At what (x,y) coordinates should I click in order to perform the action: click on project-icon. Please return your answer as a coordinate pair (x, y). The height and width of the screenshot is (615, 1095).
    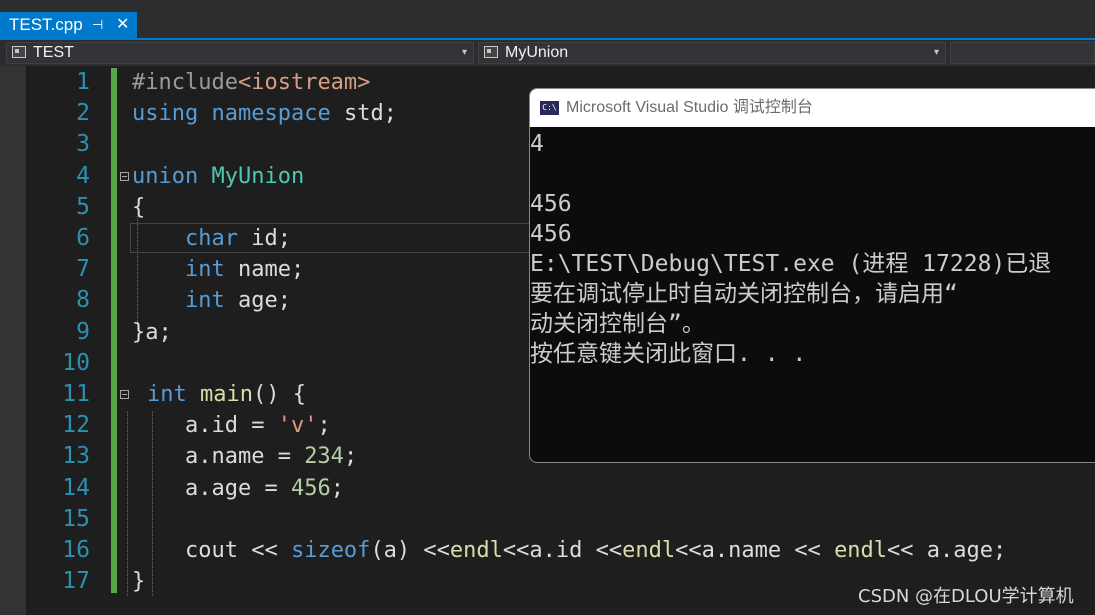
    Looking at the image, I should click on (19, 52).